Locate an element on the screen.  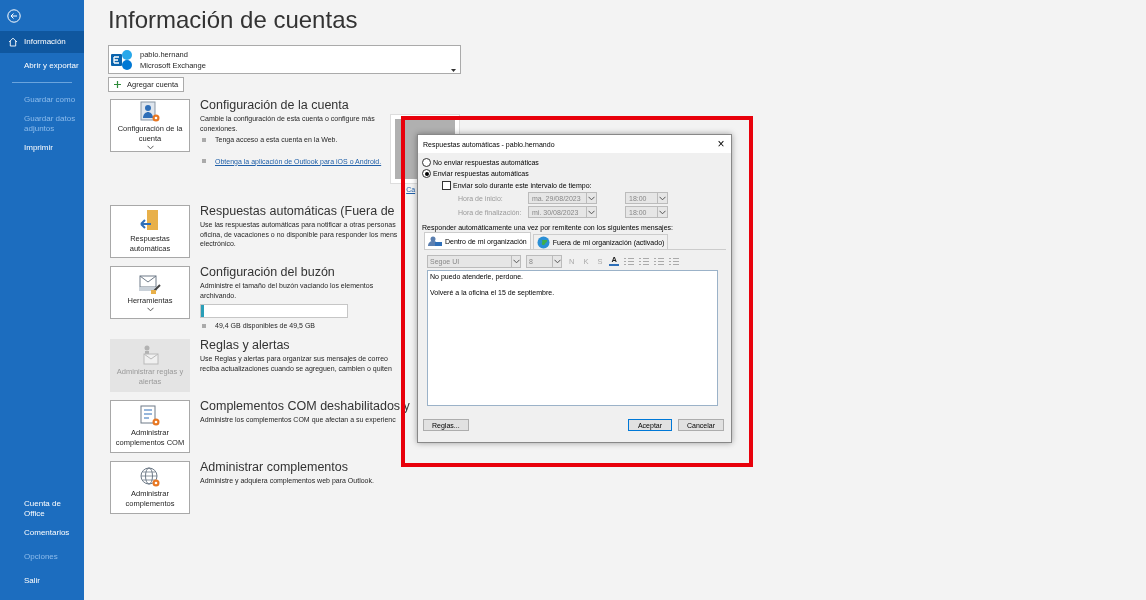
sidebar-item: Cuenta de Office is located at coordinates (42, 509).